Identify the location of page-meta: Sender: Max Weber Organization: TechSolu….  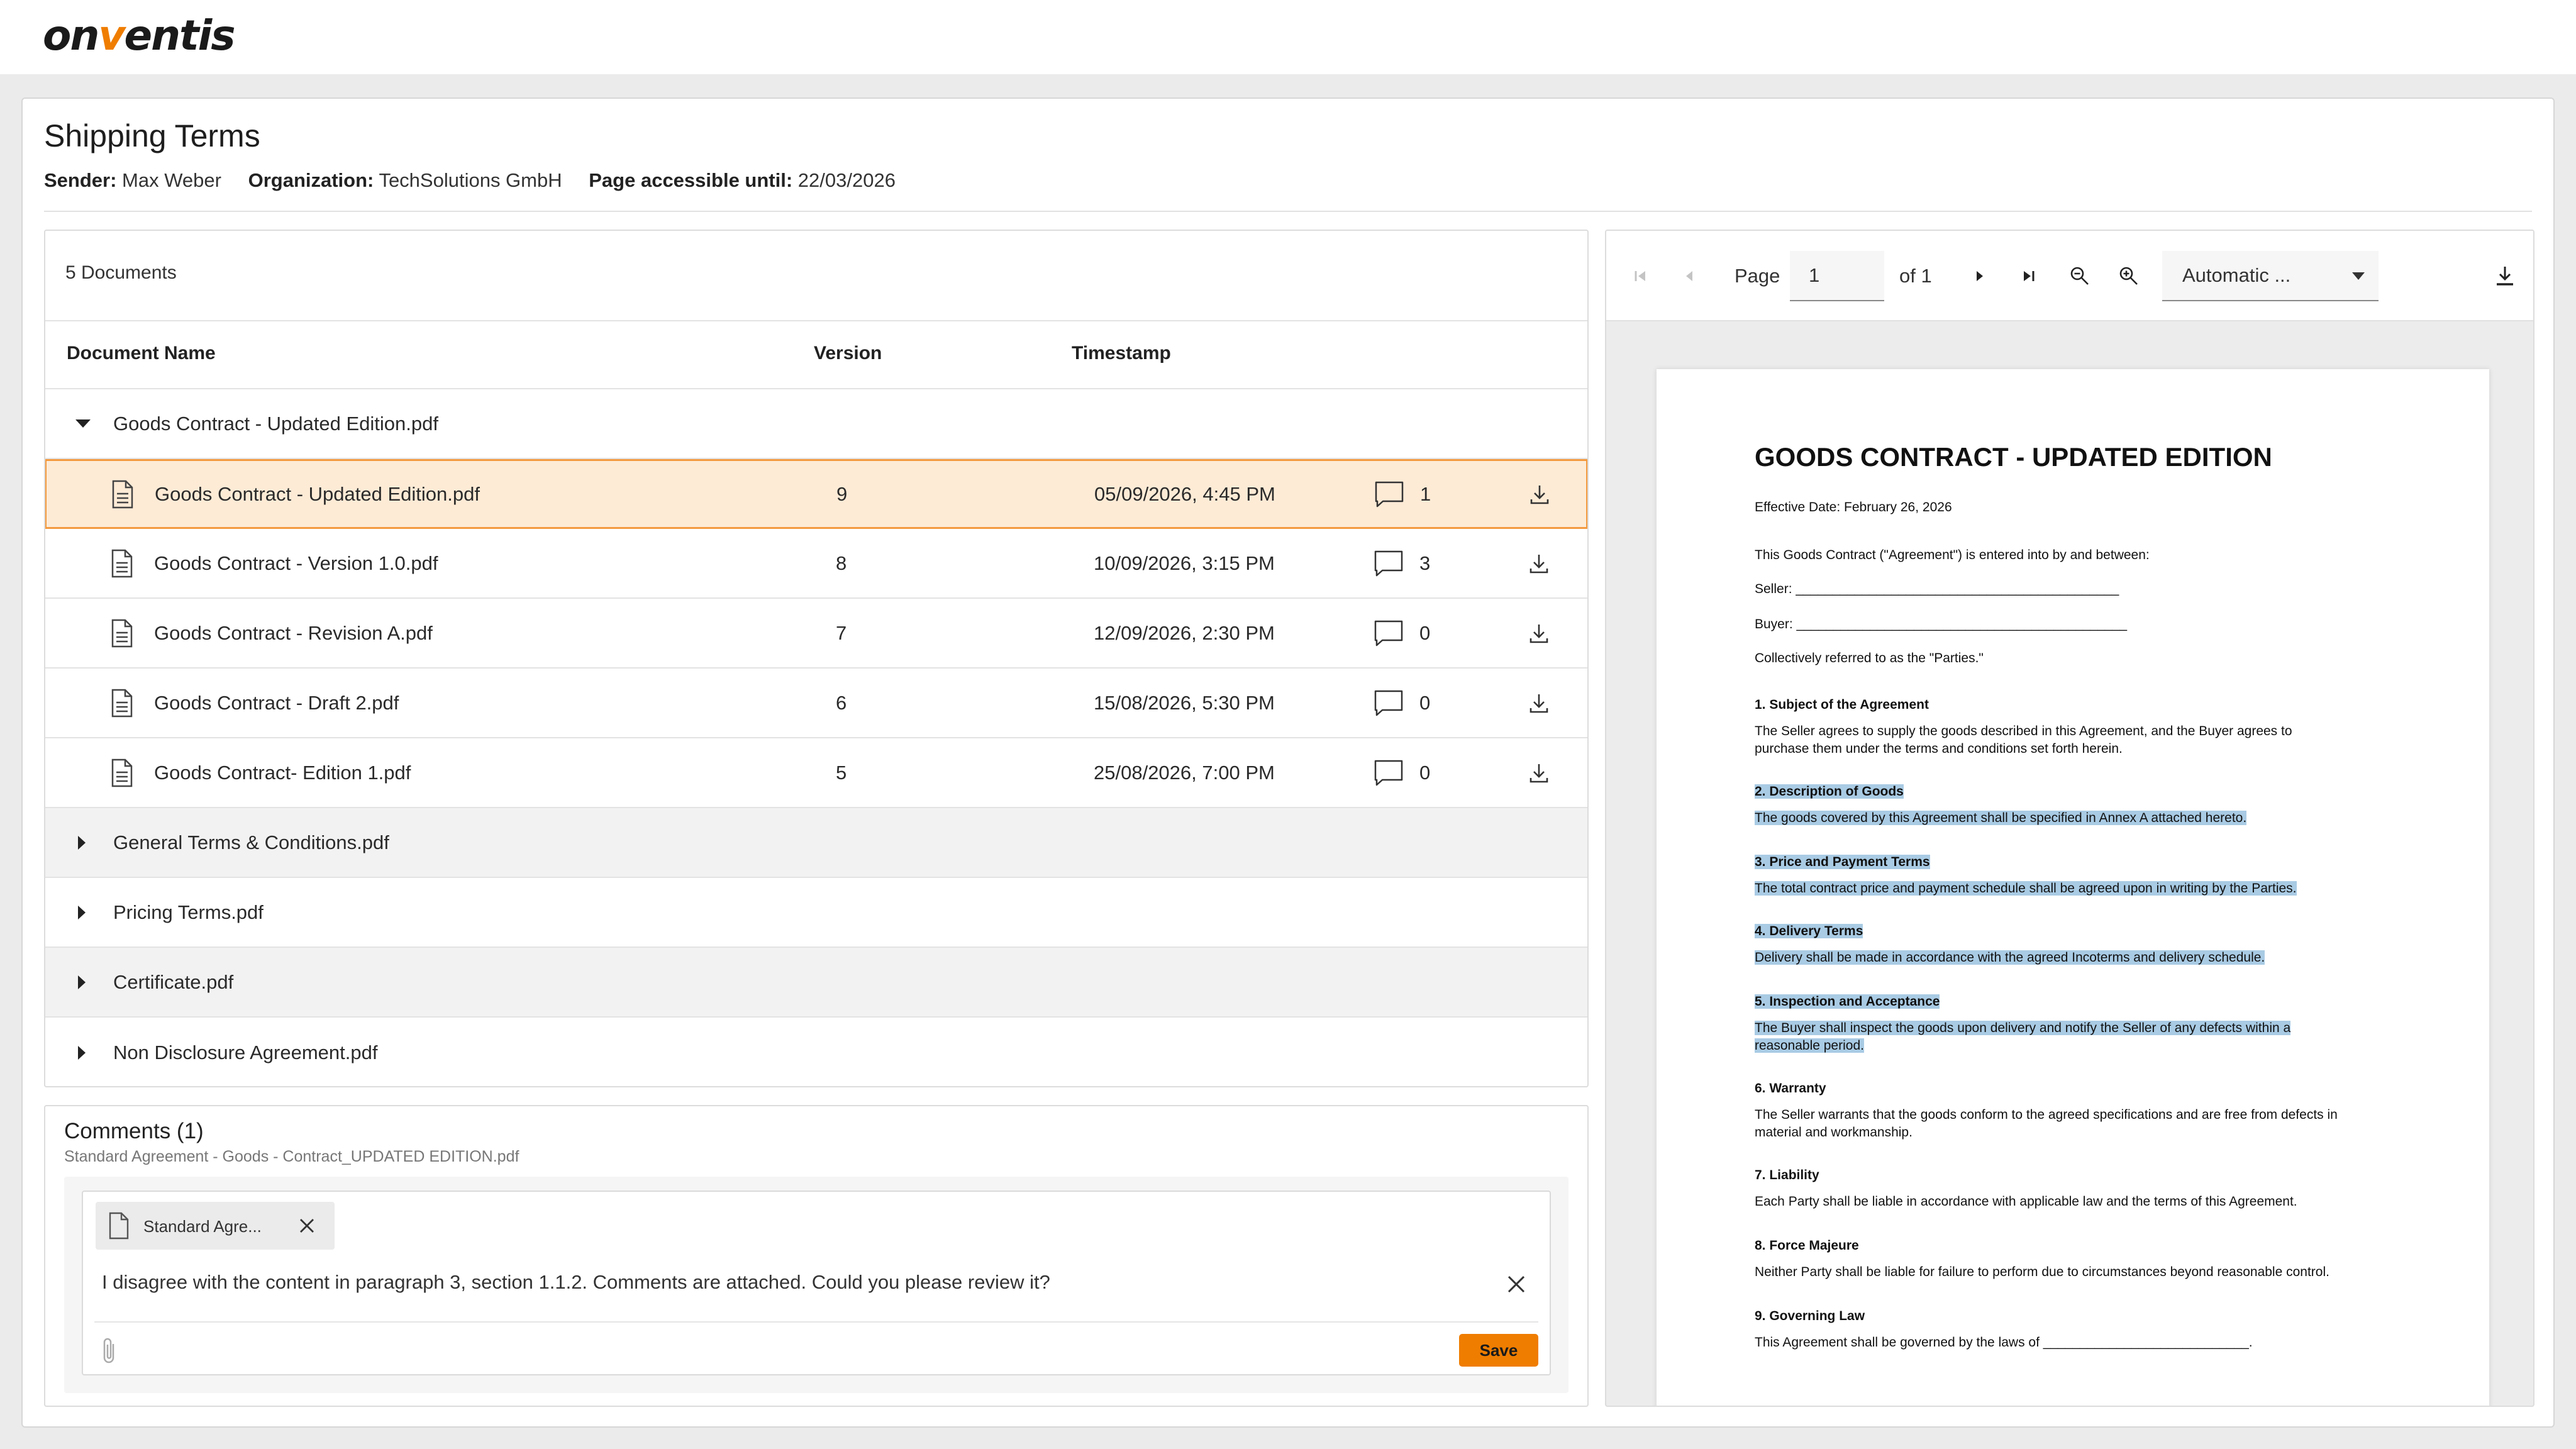
(470, 180).